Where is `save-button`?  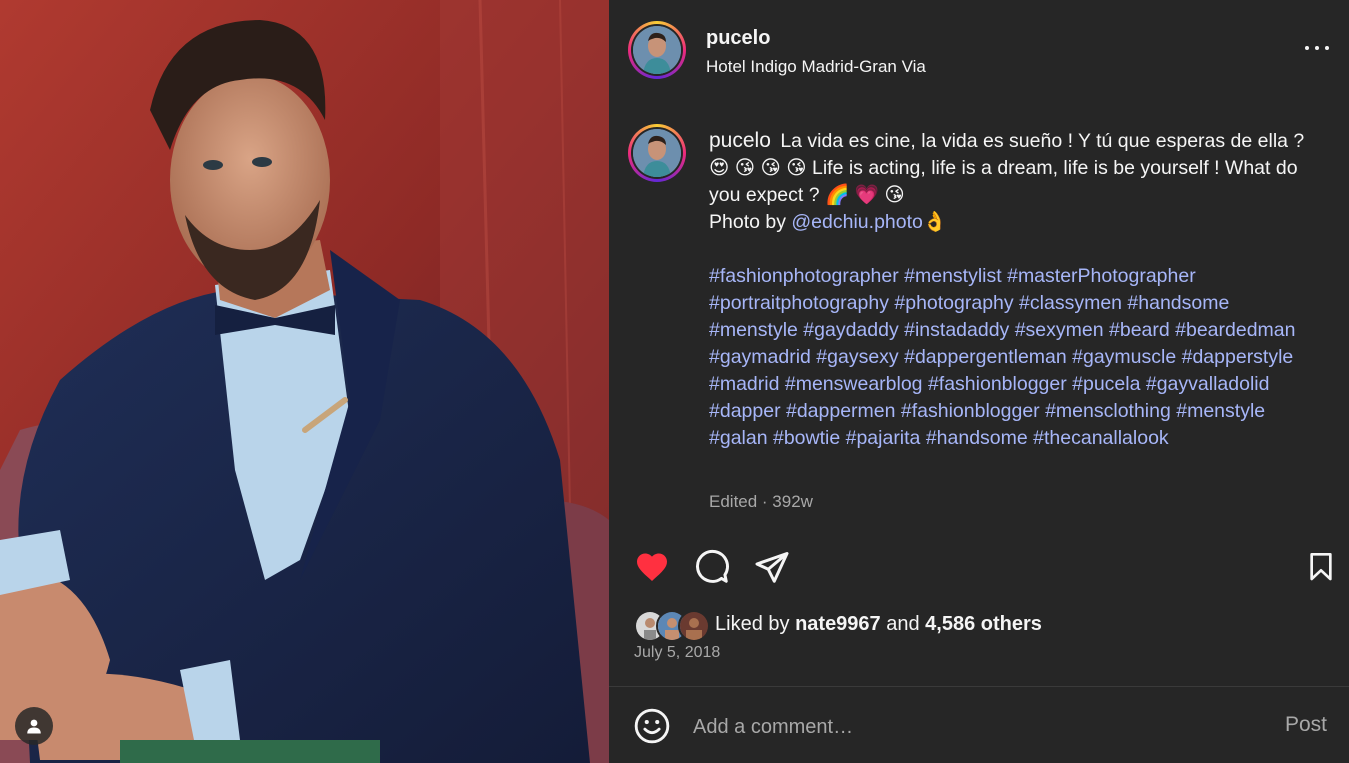
save-button is located at coordinates (1321, 567).